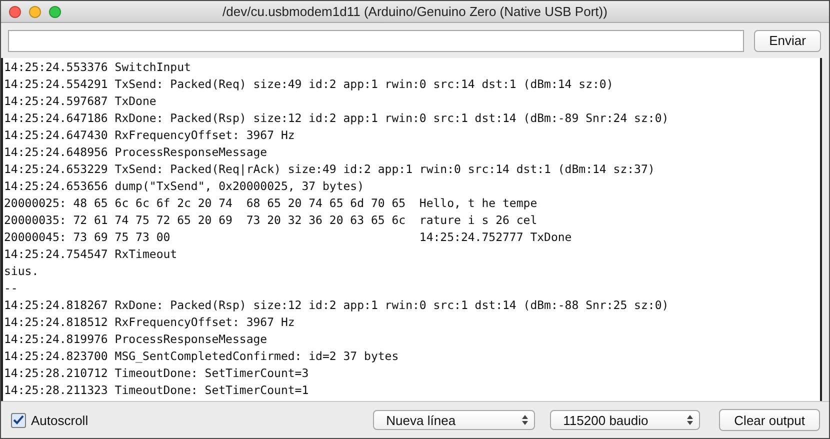 This screenshot has height=439, width=830. I want to click on output-line: 14:25:24.553376 SwitchInput, so click(97, 67).